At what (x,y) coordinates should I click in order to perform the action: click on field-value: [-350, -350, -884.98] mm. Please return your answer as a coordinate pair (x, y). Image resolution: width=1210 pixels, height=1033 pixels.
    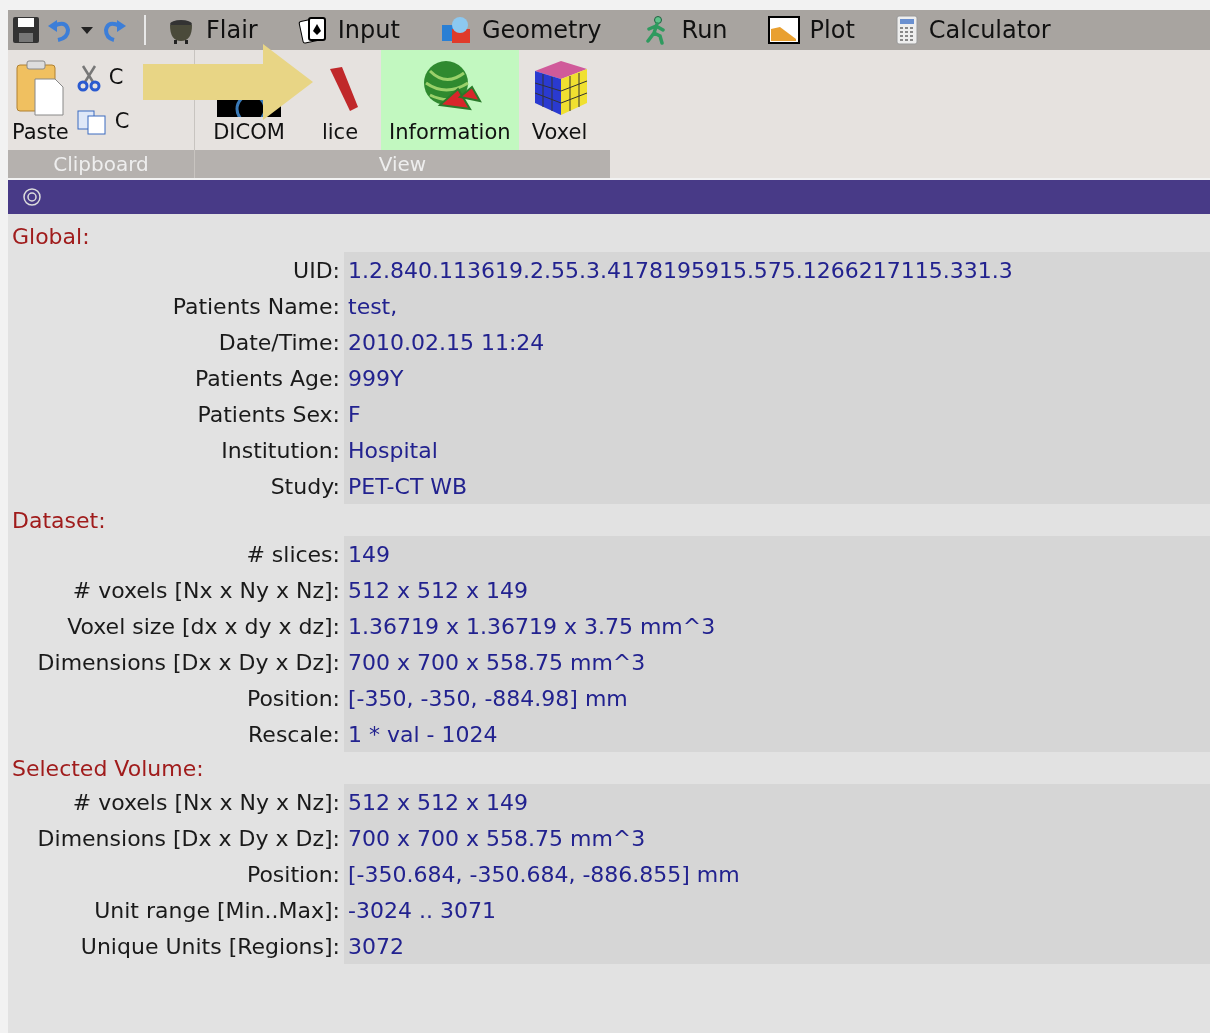
    Looking at the image, I should click on (777, 698).